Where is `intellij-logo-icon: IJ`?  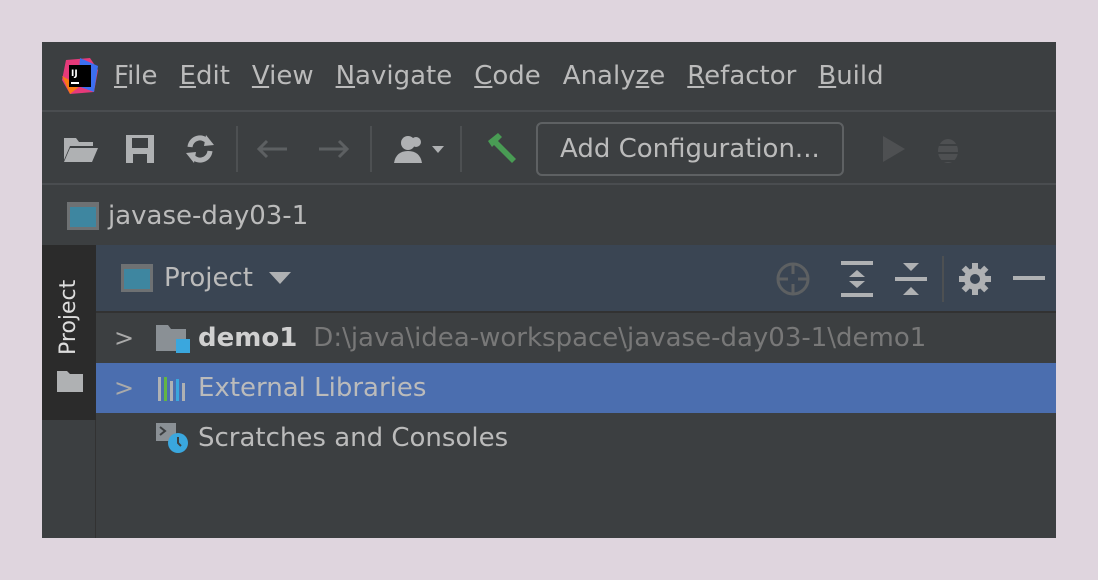
intellij-logo-icon: IJ is located at coordinates (80, 76).